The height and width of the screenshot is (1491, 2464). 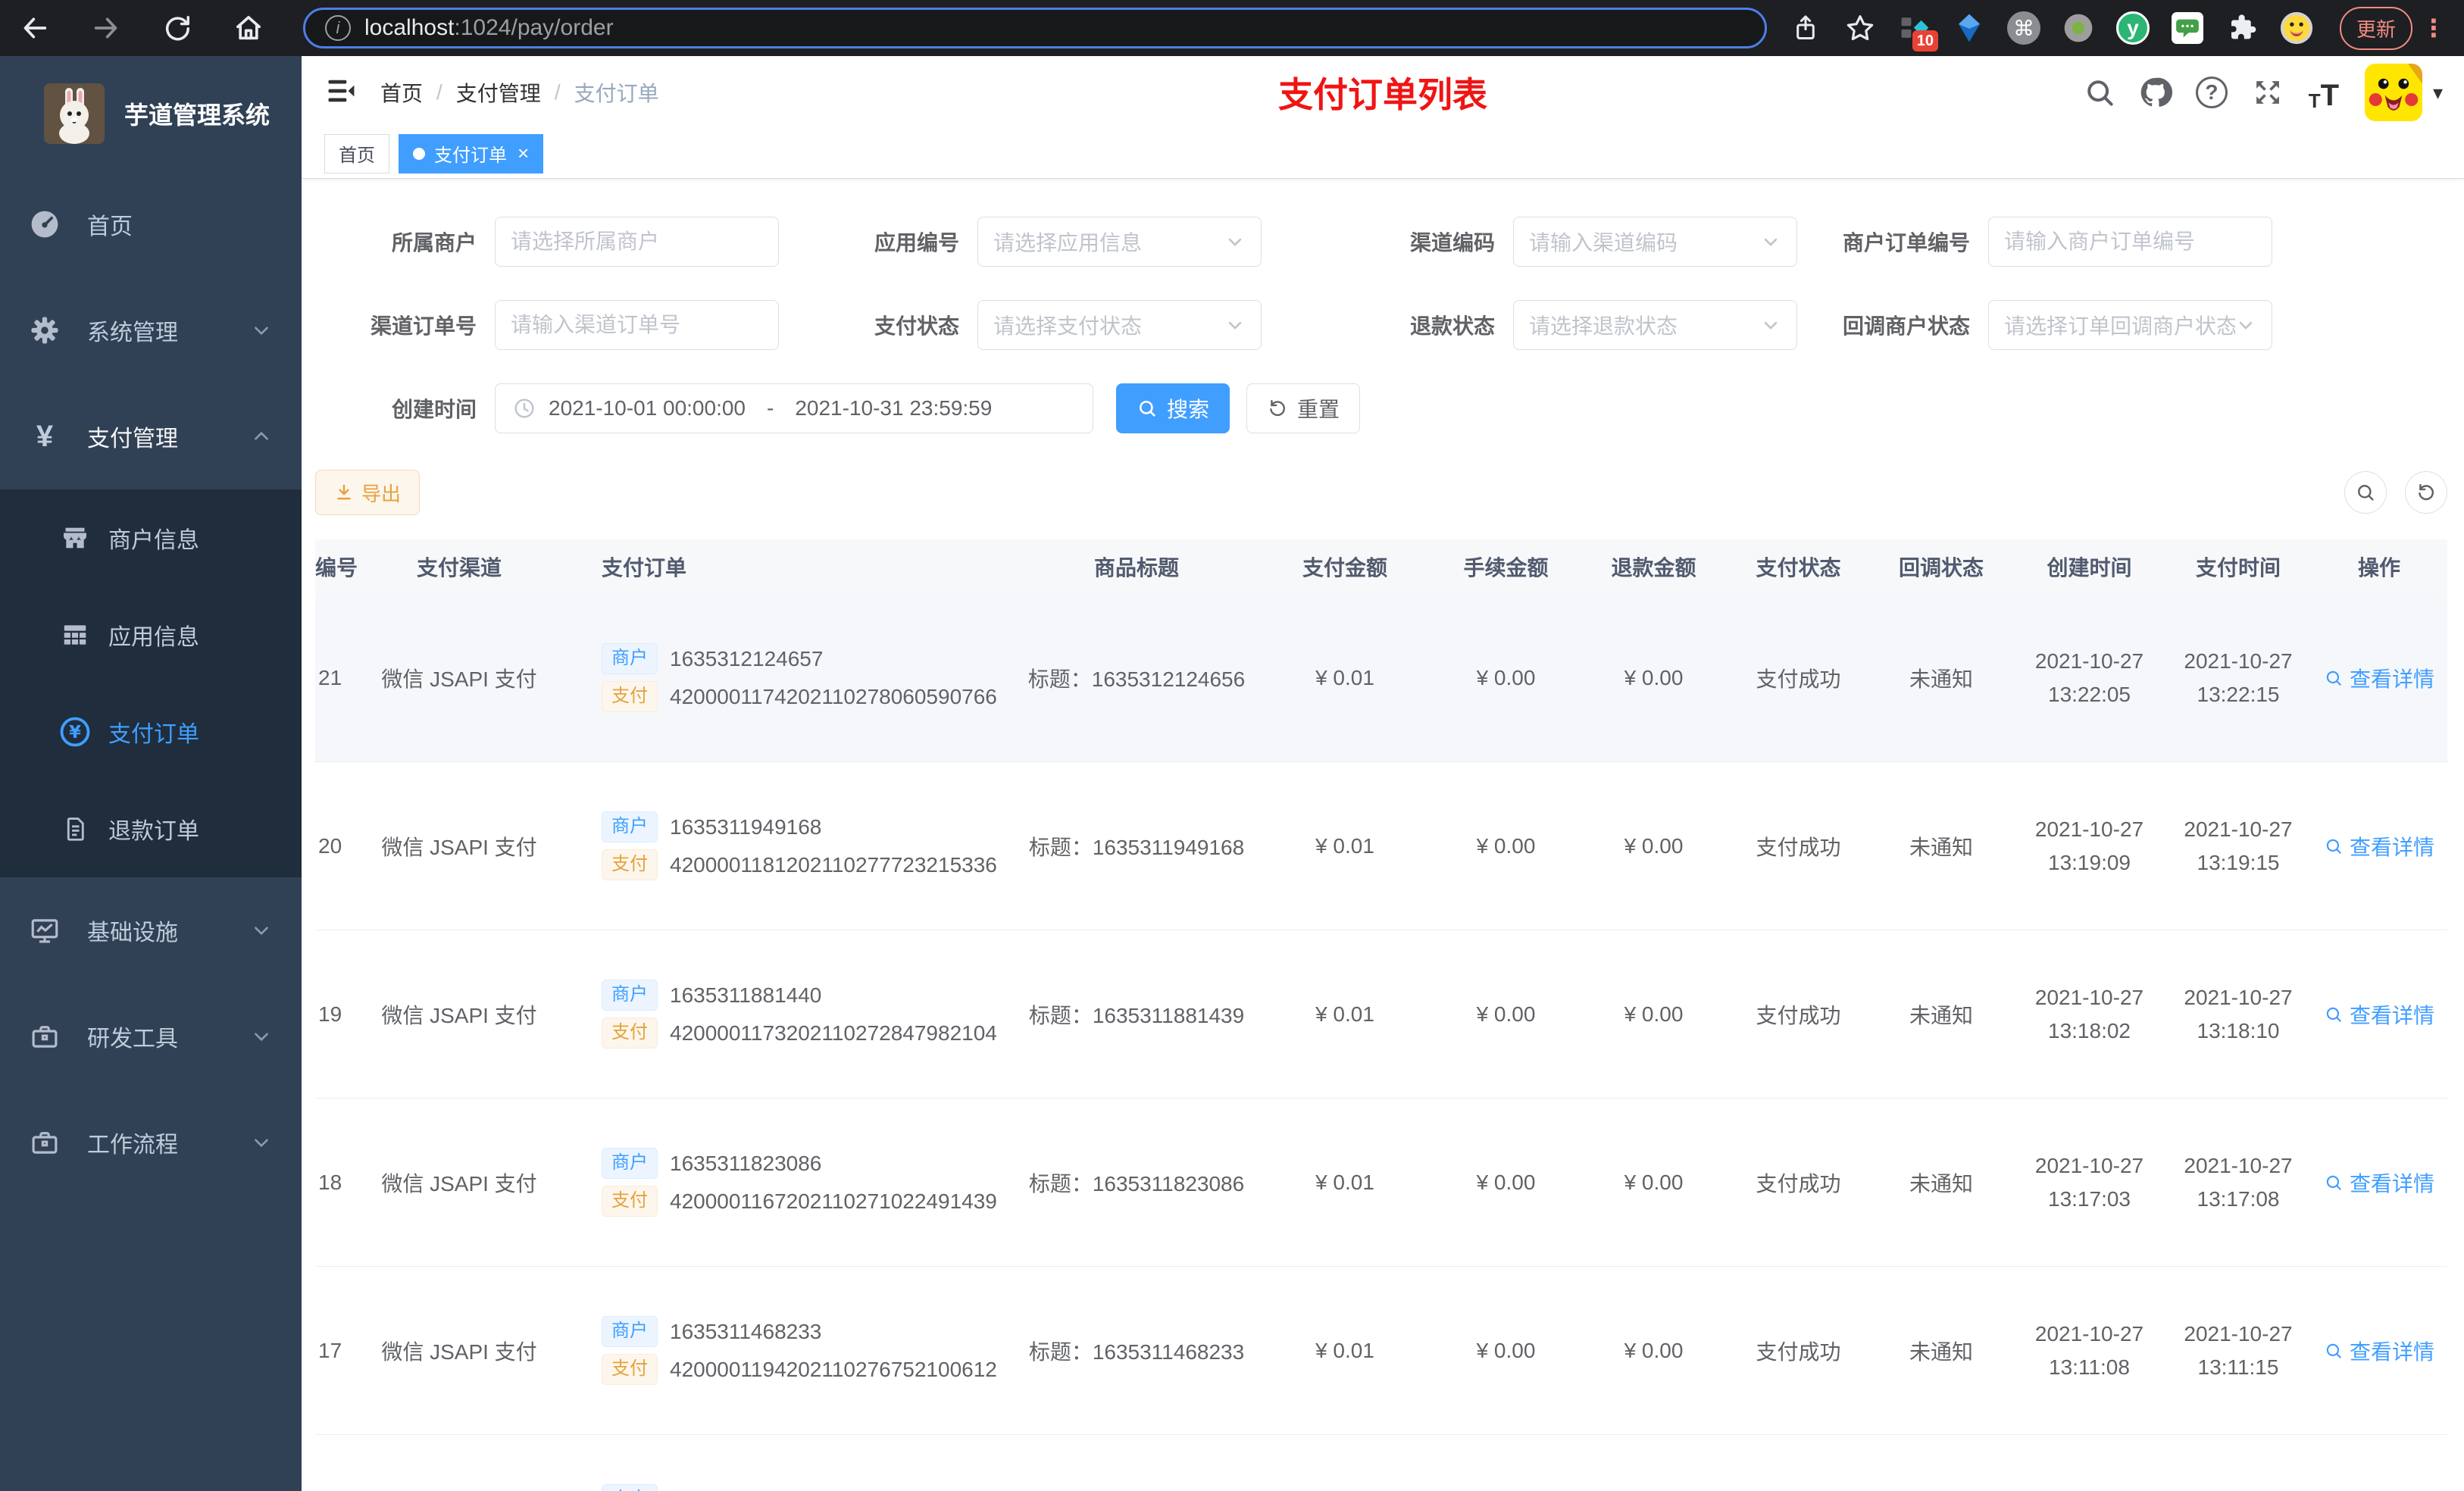 I want to click on goods-title: 标题：1635311881439, so click(x=1136, y=1015).